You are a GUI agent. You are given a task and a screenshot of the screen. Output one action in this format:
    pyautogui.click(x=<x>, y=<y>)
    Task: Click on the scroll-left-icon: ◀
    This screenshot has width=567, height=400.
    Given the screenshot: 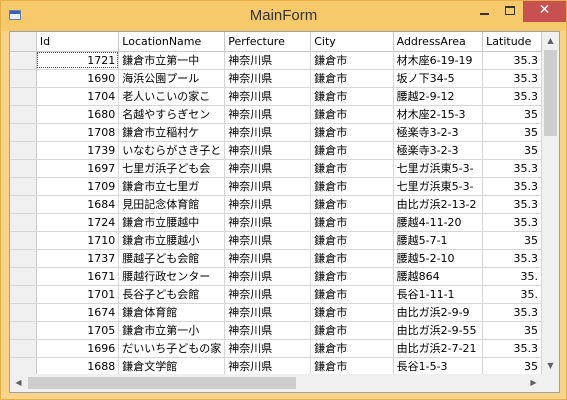 What is the action you would take?
    pyautogui.click(x=18, y=383)
    